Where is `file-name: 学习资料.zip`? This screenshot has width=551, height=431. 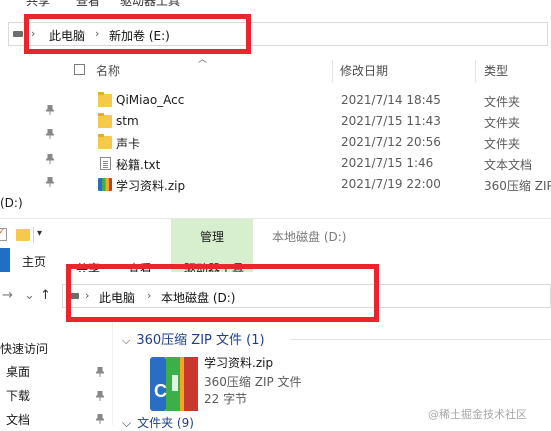
file-name: 学习资料.zip is located at coordinates (151, 186).